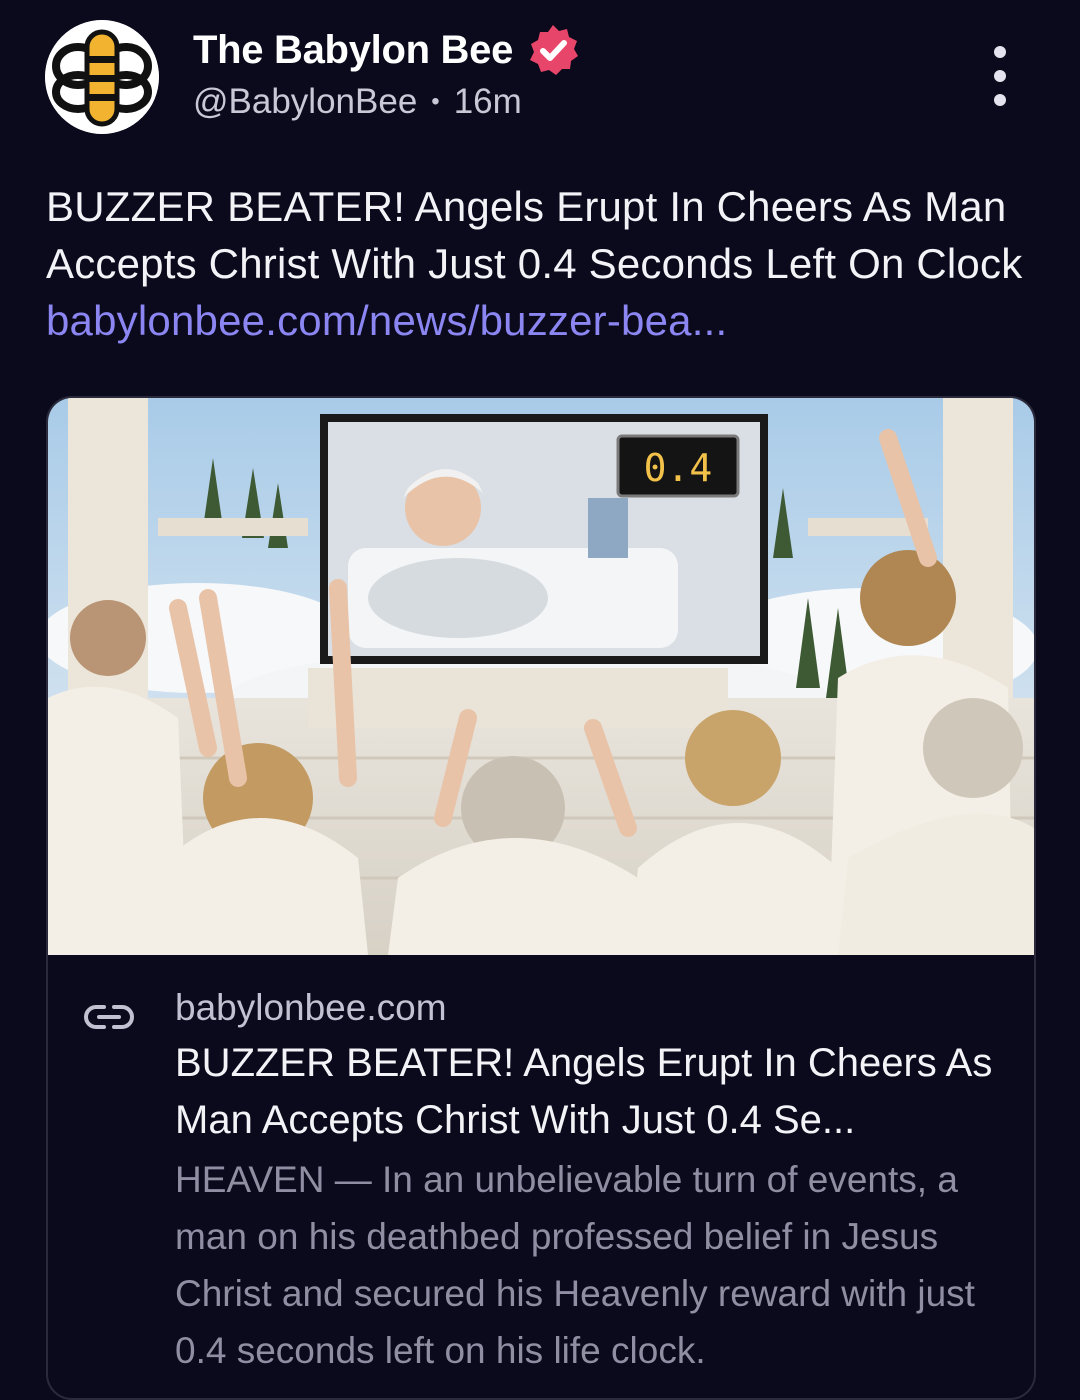 This screenshot has height=1400, width=1080. I want to click on display-name: The Babylon Bee, so click(353, 50).